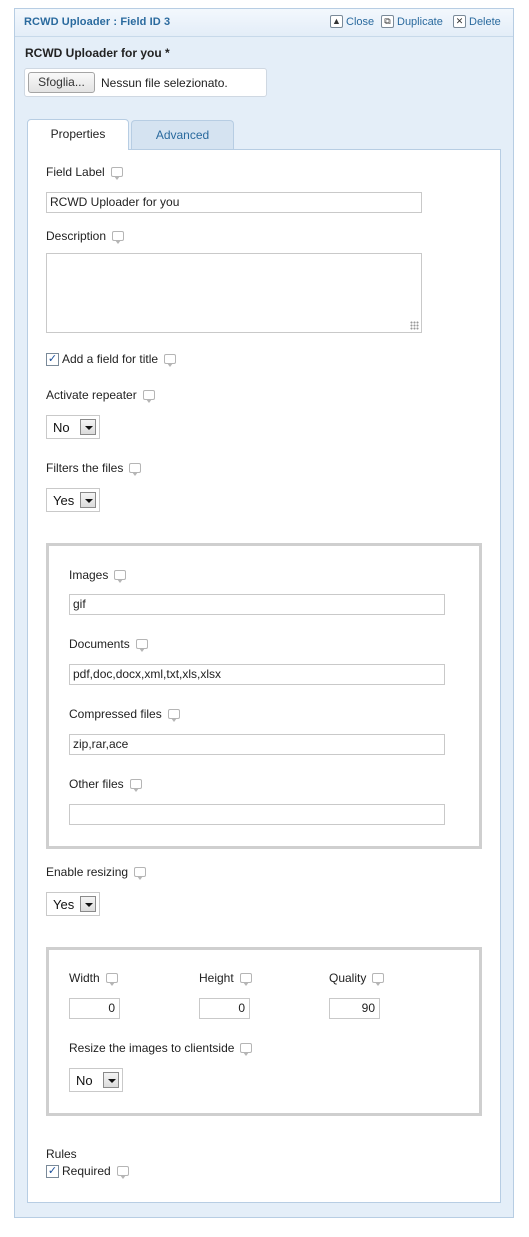 Image resolution: width=529 pixels, height=1237 pixels. What do you see at coordinates (78, 134) in the screenshot?
I see `tab-properties: Properties` at bounding box center [78, 134].